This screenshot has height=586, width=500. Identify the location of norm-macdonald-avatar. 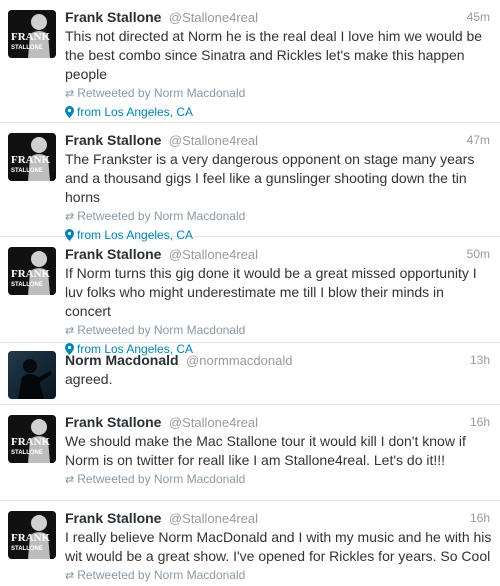
(32, 375).